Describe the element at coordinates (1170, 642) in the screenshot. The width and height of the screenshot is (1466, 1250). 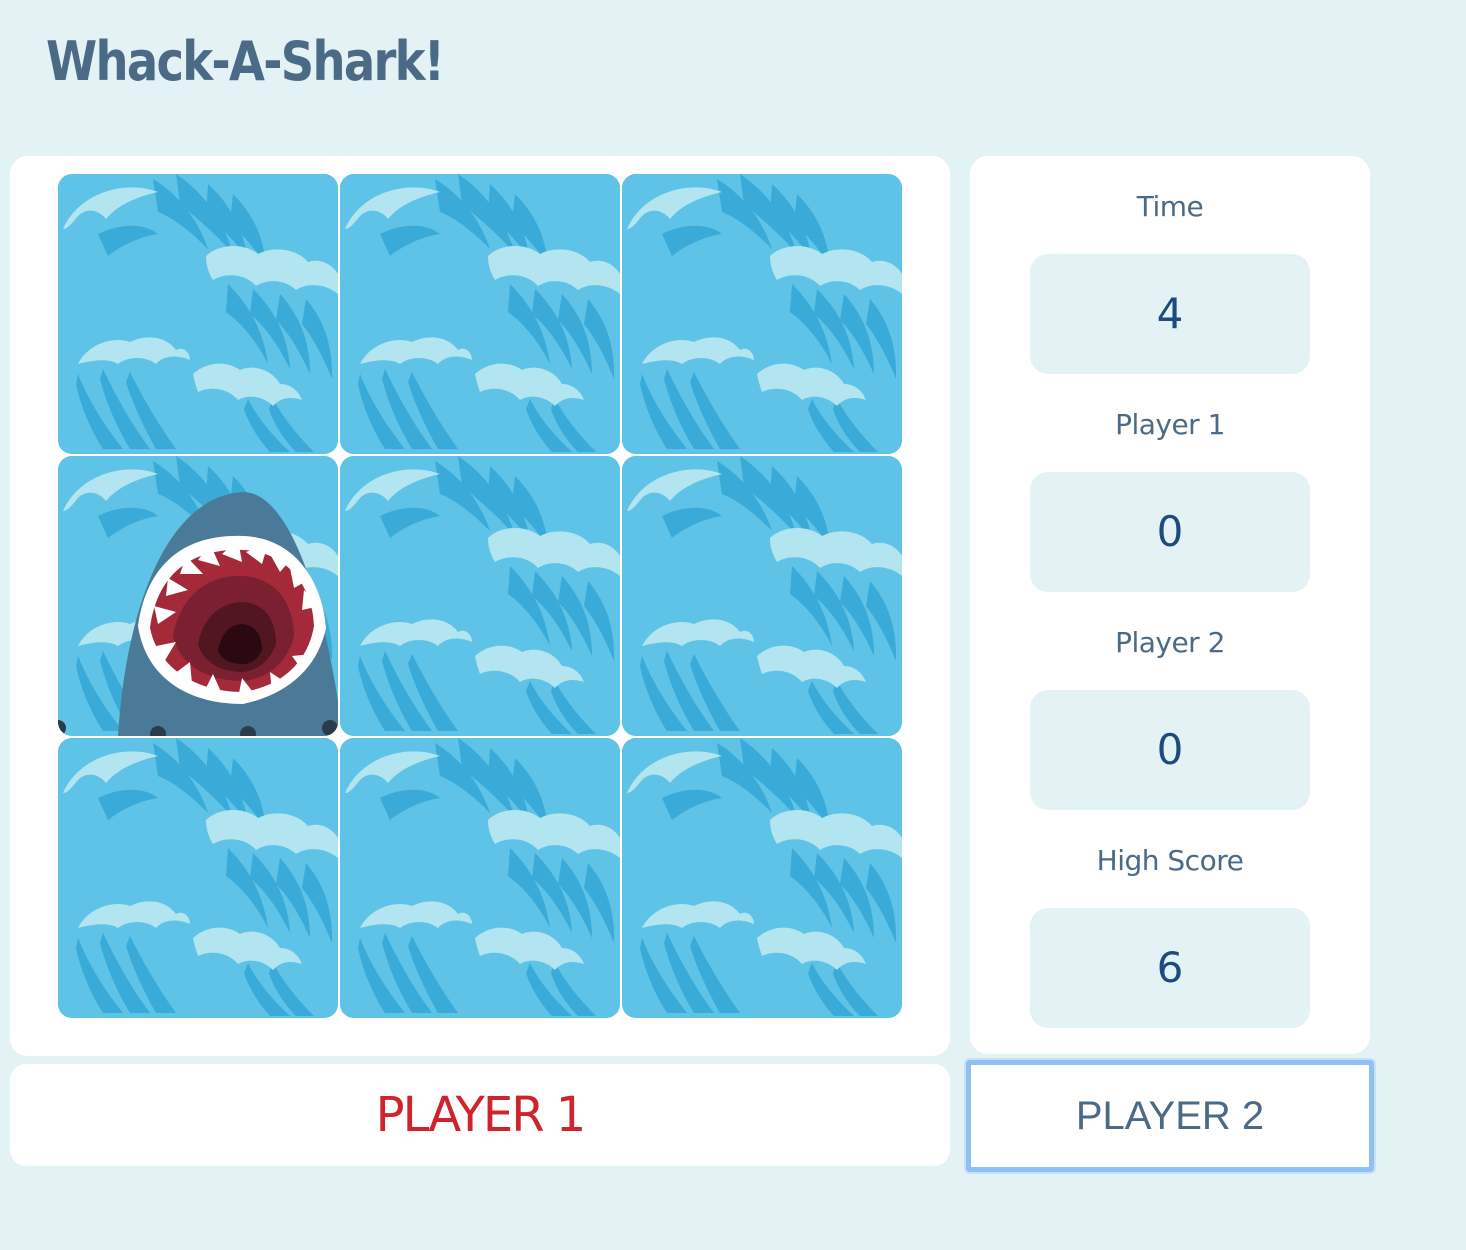
I see `player2-score-label: Player 2` at that location.